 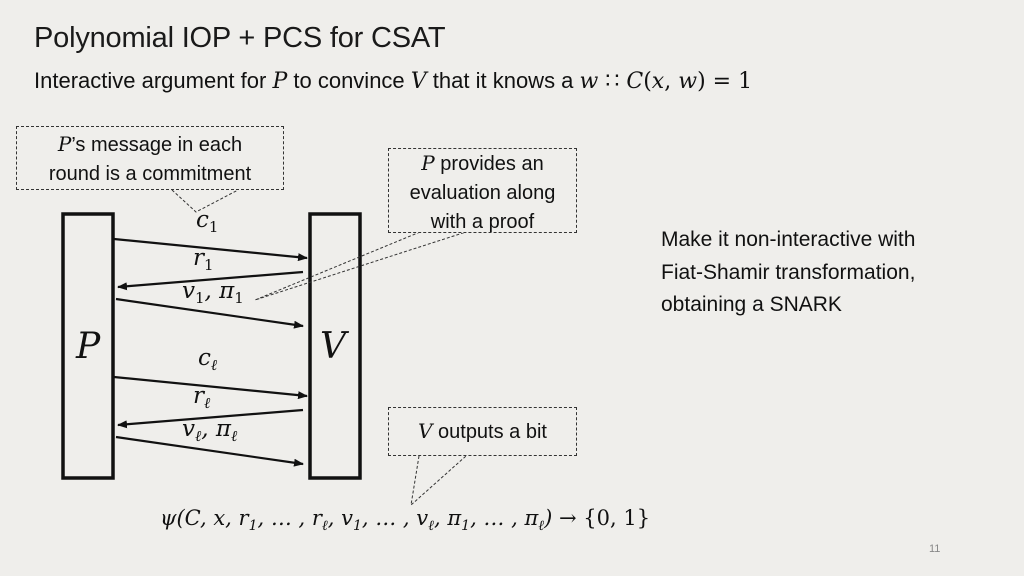 What do you see at coordinates (788, 239) in the screenshot?
I see `side-note-line: Make it non-interactive with` at bounding box center [788, 239].